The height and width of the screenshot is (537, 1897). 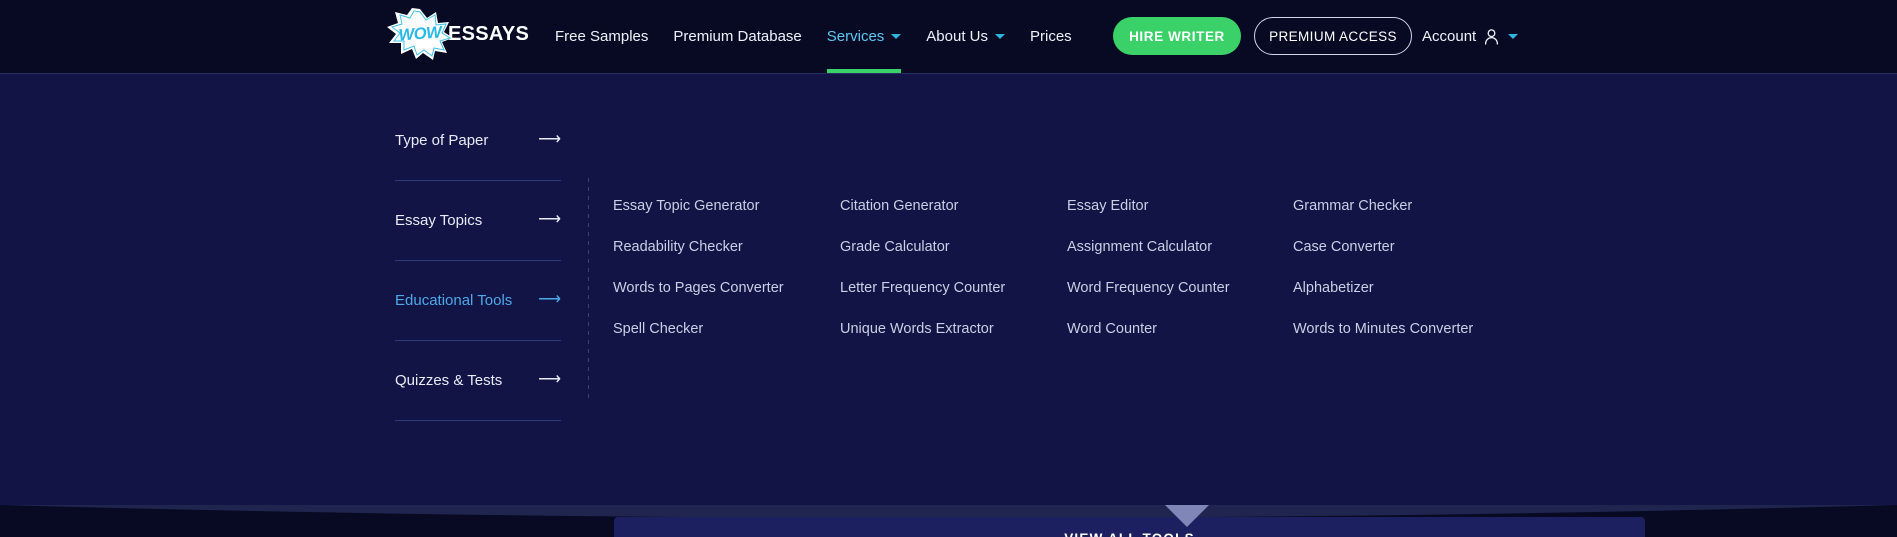 What do you see at coordinates (449, 380) in the screenshot?
I see `category-label: Quizzes & Tests` at bounding box center [449, 380].